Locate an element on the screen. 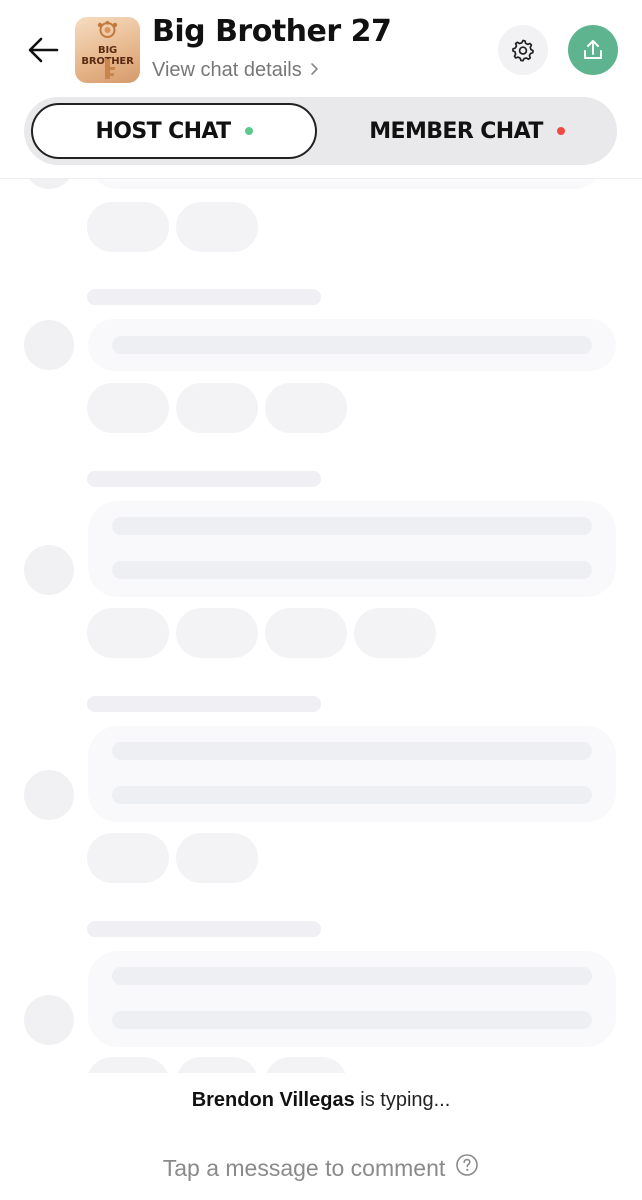  share-upload-icon is located at coordinates (593, 49).